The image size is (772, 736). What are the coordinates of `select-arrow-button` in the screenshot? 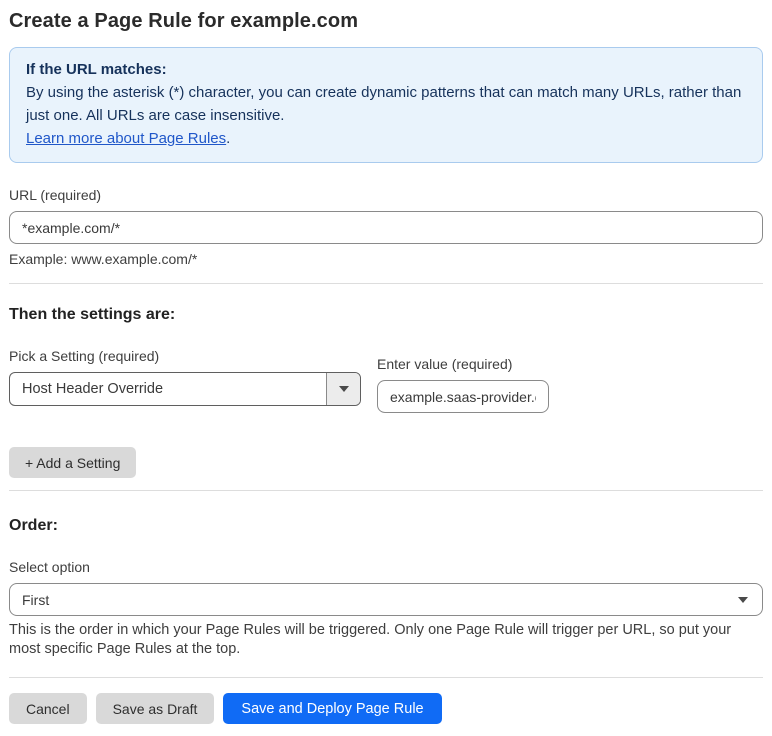 It's located at (343, 389).